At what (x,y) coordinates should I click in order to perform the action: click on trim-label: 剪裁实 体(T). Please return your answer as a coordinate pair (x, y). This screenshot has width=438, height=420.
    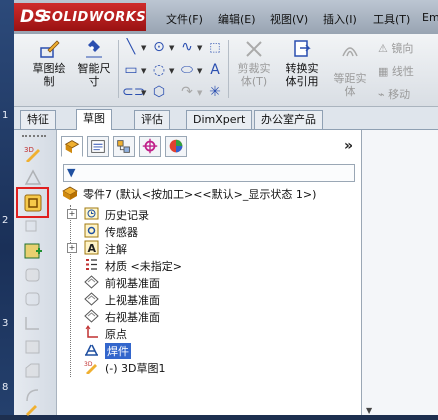
    Looking at the image, I should click on (254, 75).